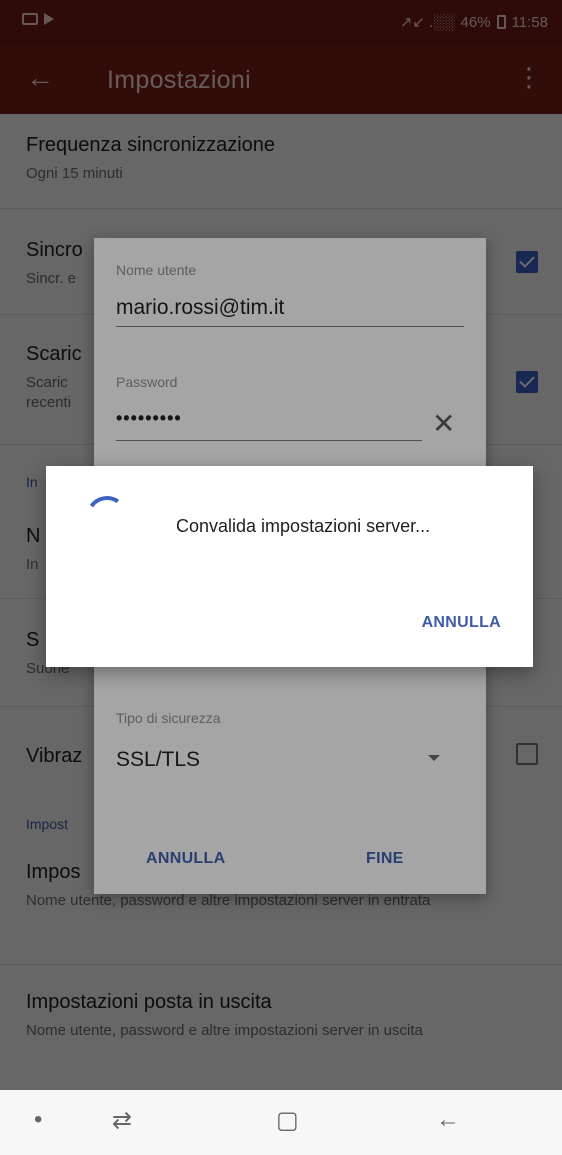  What do you see at coordinates (287, 1120) in the screenshot?
I see `home-icon: ▢` at bounding box center [287, 1120].